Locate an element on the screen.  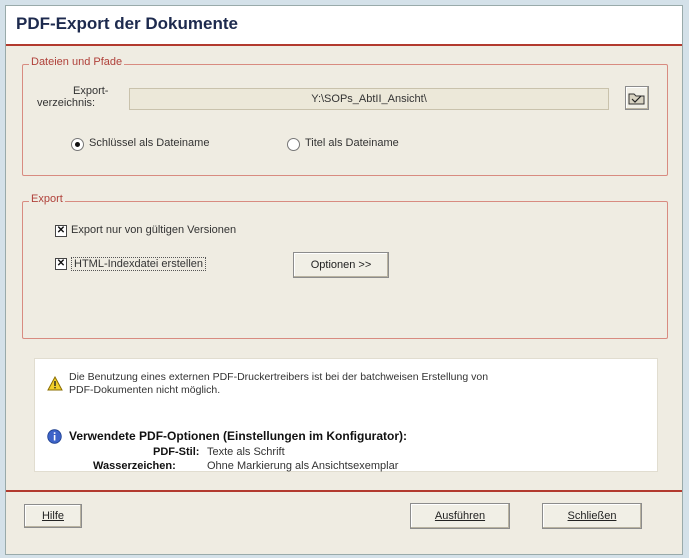
paths-group-legend: Dateien und Pfade is located at coordinates (77, 62).